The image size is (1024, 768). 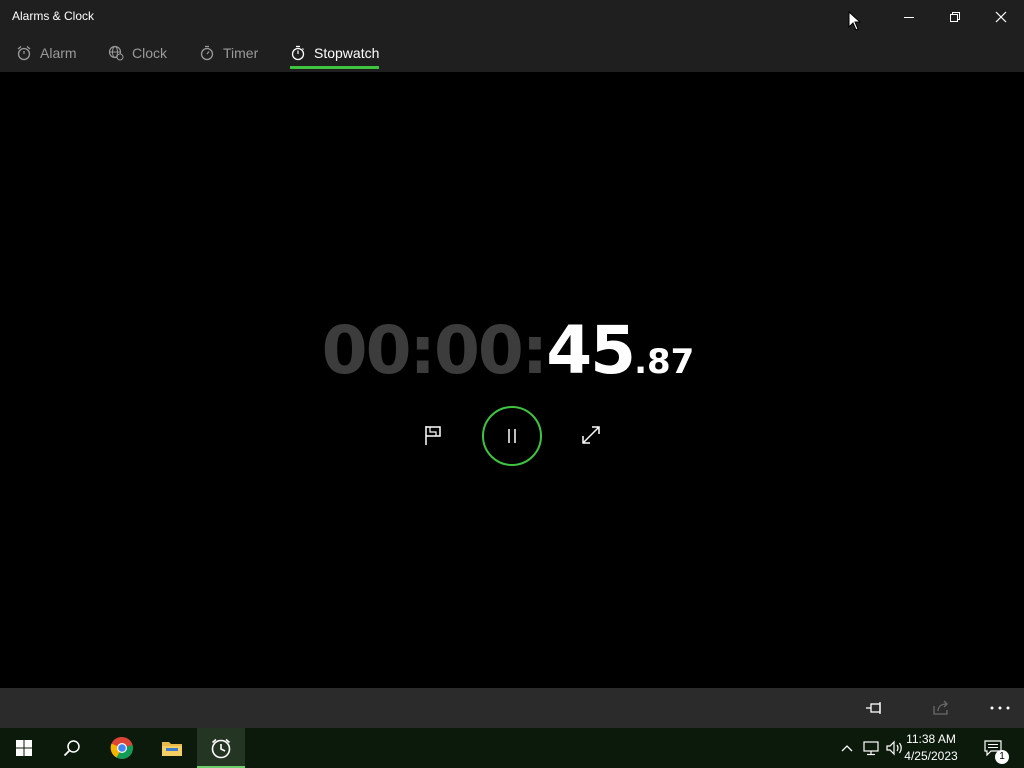 I want to click on search-button, so click(x=72, y=748).